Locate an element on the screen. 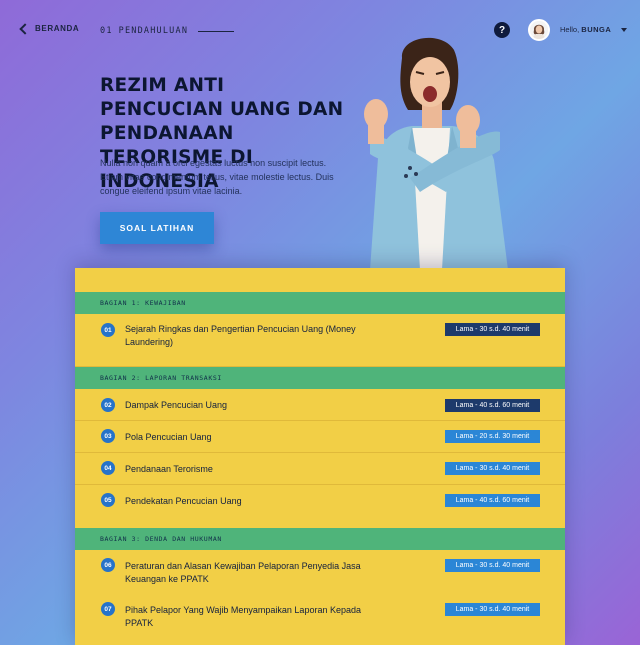 The width and height of the screenshot is (640, 645). breadcrumb-divider is located at coordinates (216, 31).